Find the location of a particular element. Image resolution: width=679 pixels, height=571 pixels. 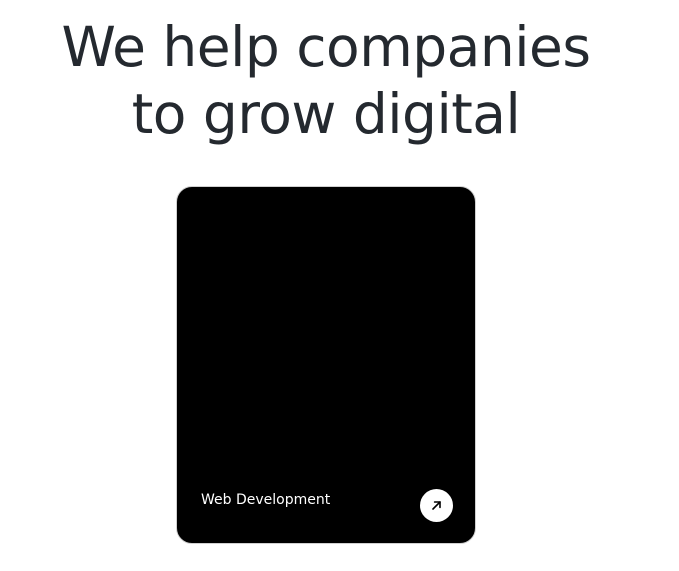

open-service-button is located at coordinates (436, 505).